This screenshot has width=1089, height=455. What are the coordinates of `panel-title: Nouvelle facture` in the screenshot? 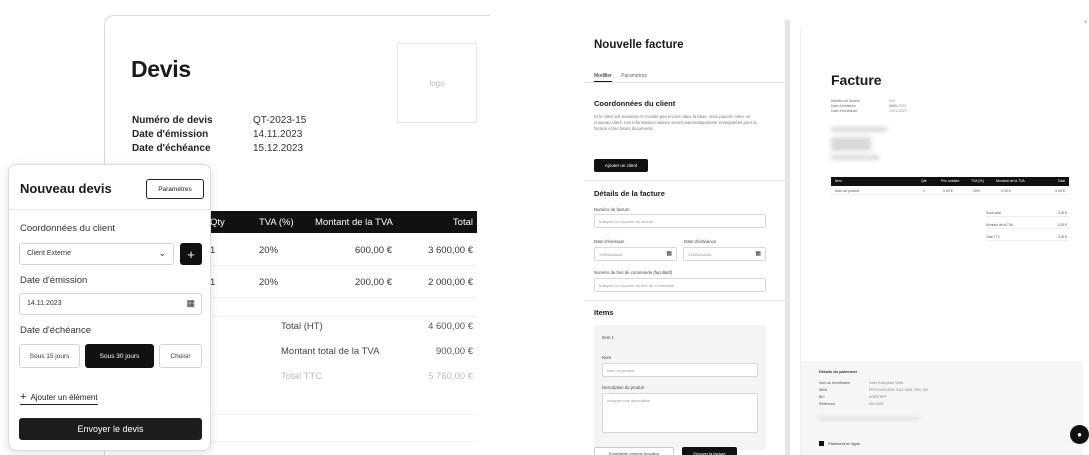 It's located at (639, 45).